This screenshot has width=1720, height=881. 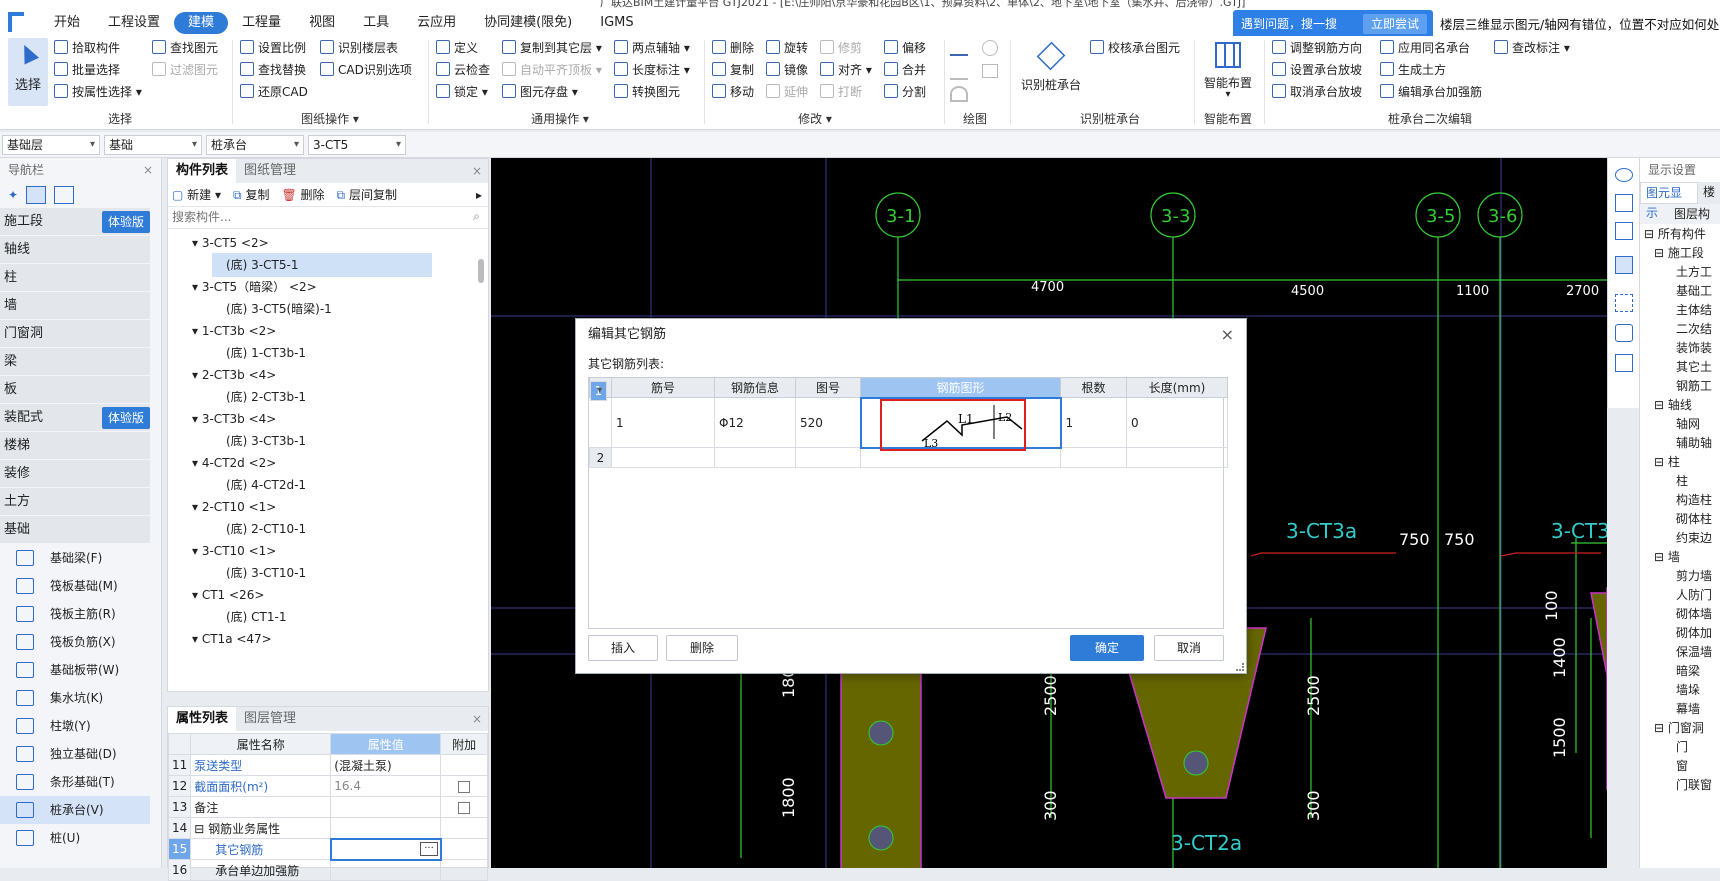 I want to click on floor-select: 基础层, so click(x=51, y=145).